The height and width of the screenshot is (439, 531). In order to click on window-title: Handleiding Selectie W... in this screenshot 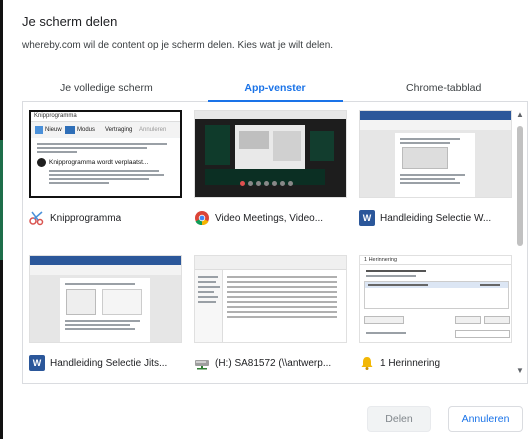, I will do `click(436, 218)`.